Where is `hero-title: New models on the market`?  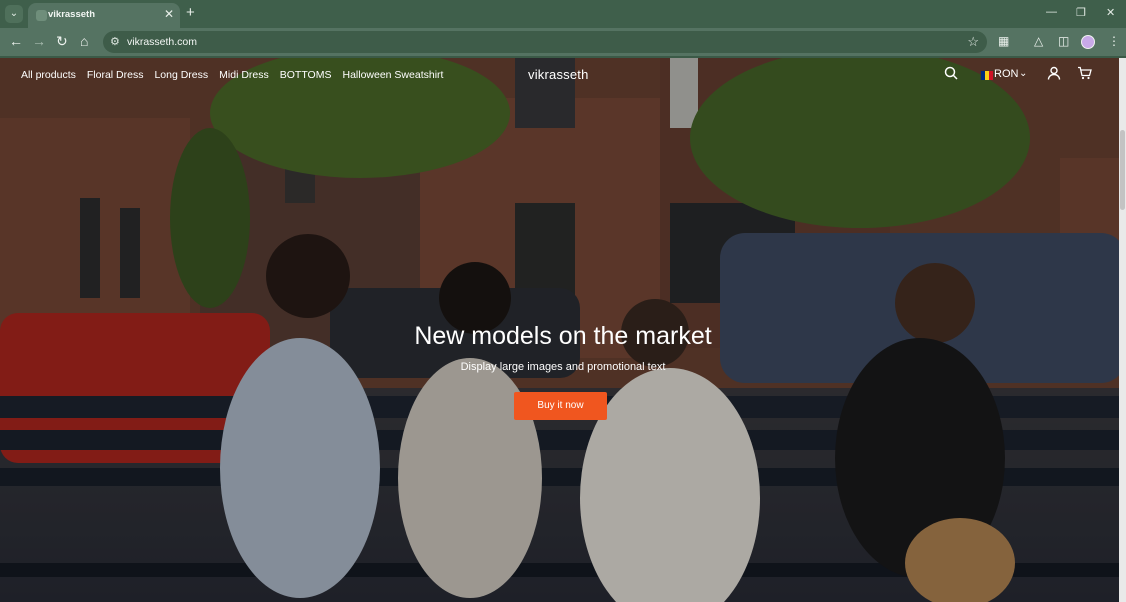
hero-title: New models on the market is located at coordinates (563, 336).